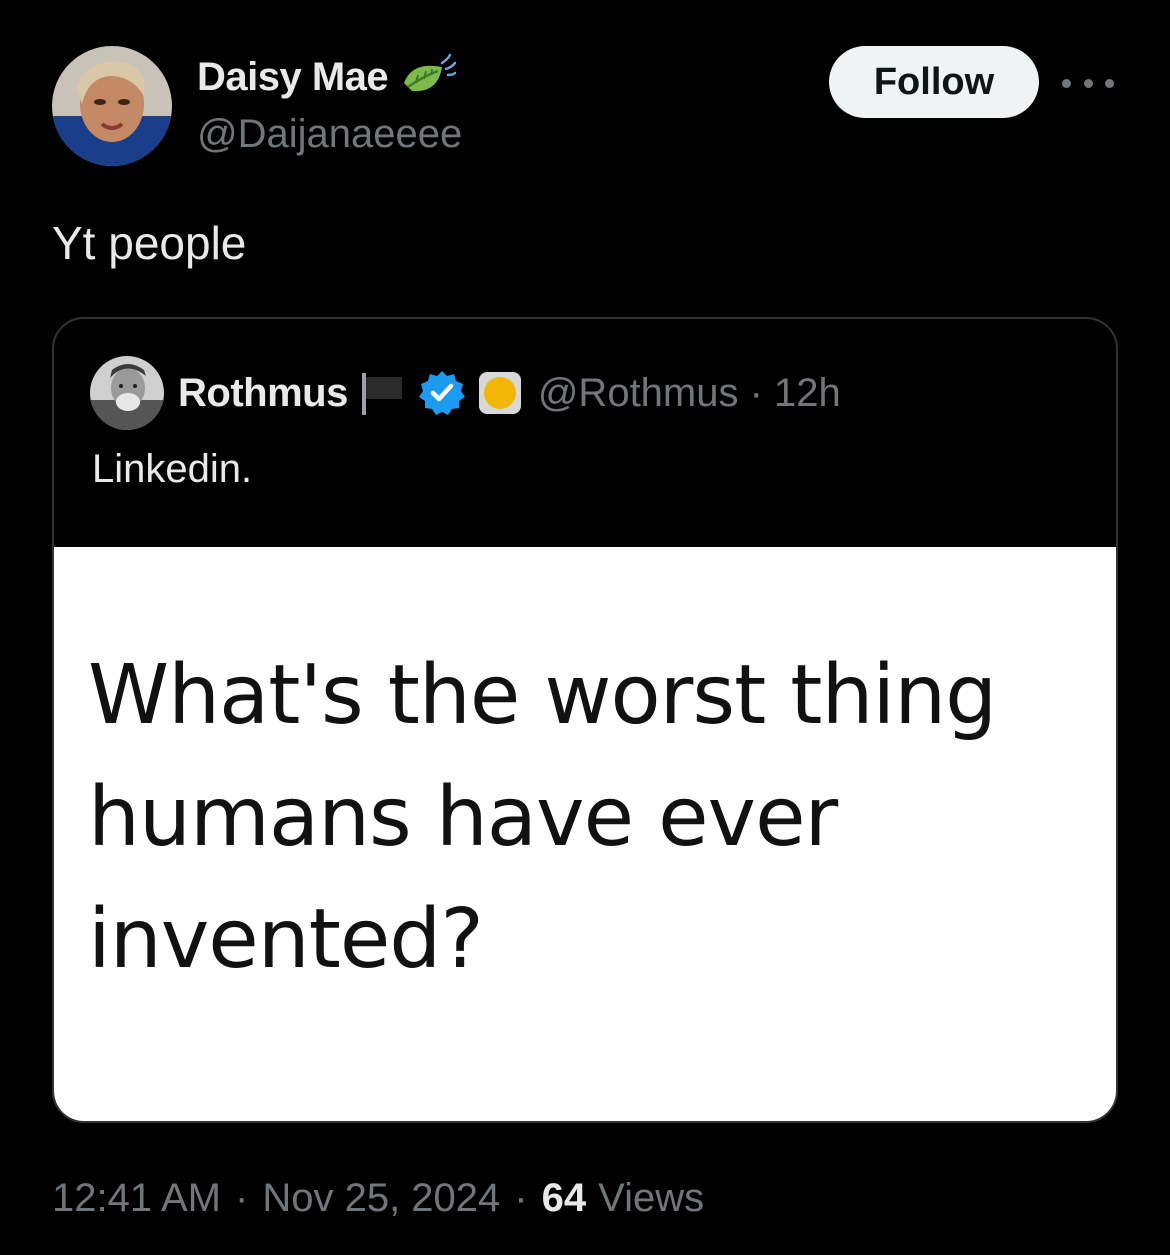 The width and height of the screenshot is (1170, 1255). I want to click on tweet-meta: 12:41 AM · Nov 25, 2024 · 64 Views, so click(378, 1198).